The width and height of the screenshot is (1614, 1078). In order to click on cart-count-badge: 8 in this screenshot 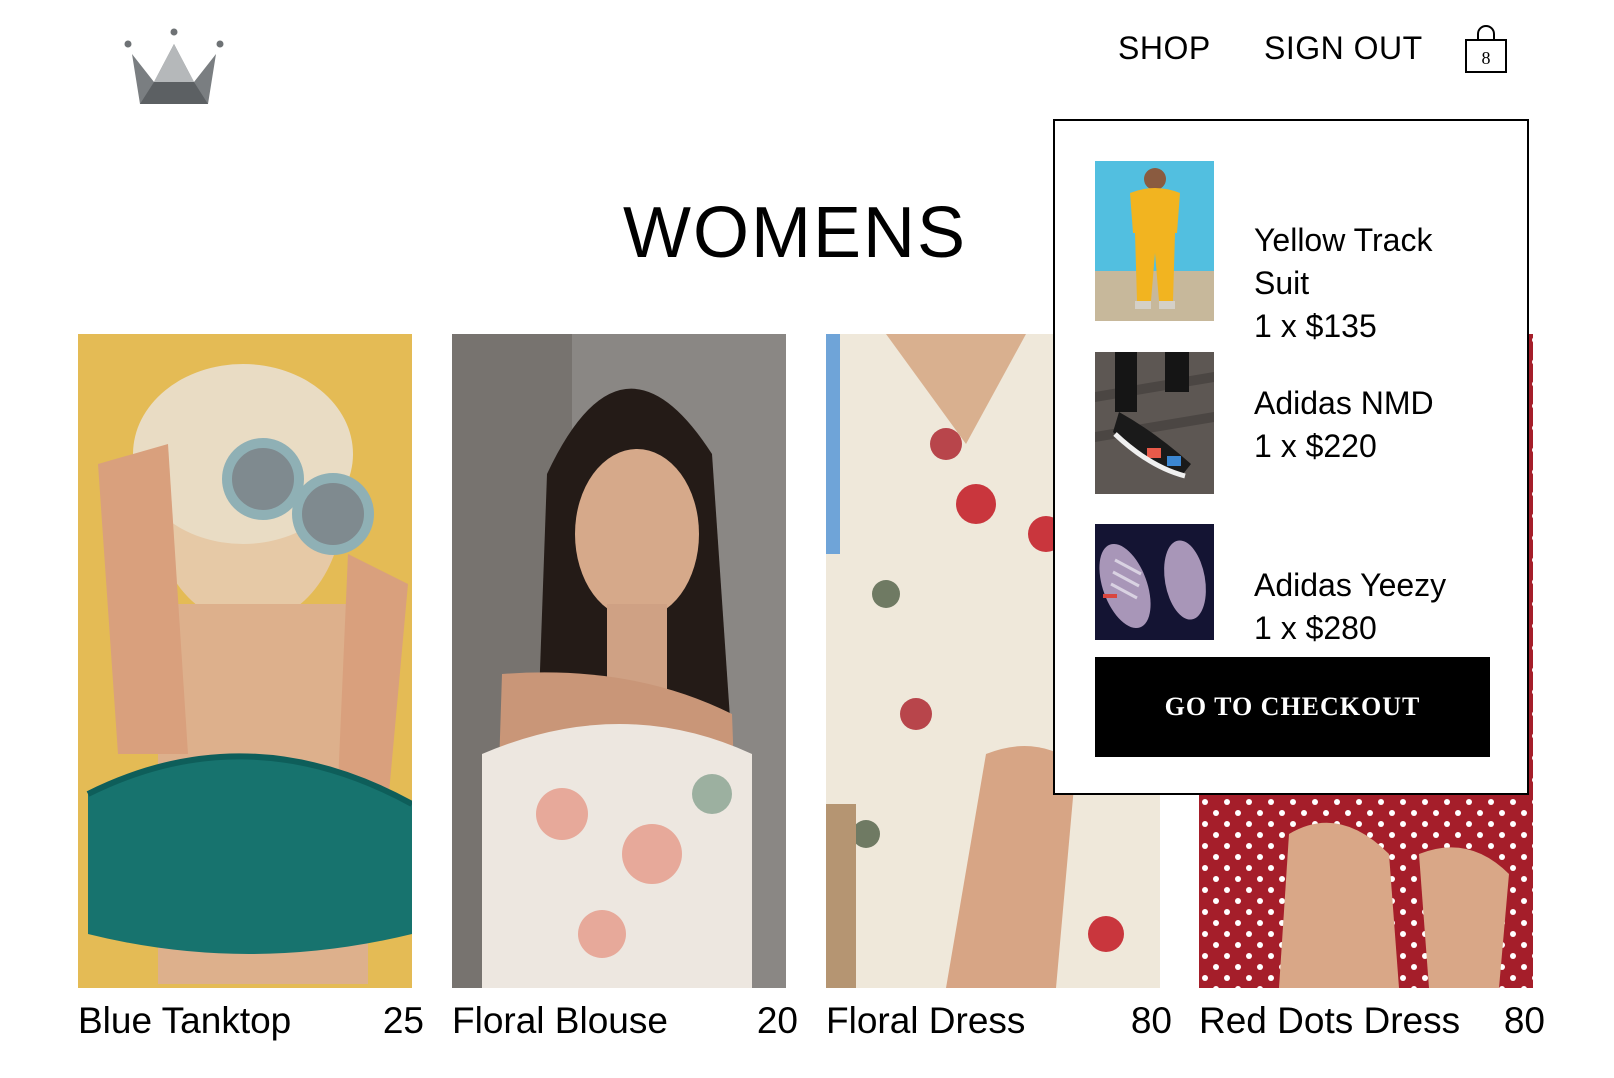, I will do `click(1486, 58)`.